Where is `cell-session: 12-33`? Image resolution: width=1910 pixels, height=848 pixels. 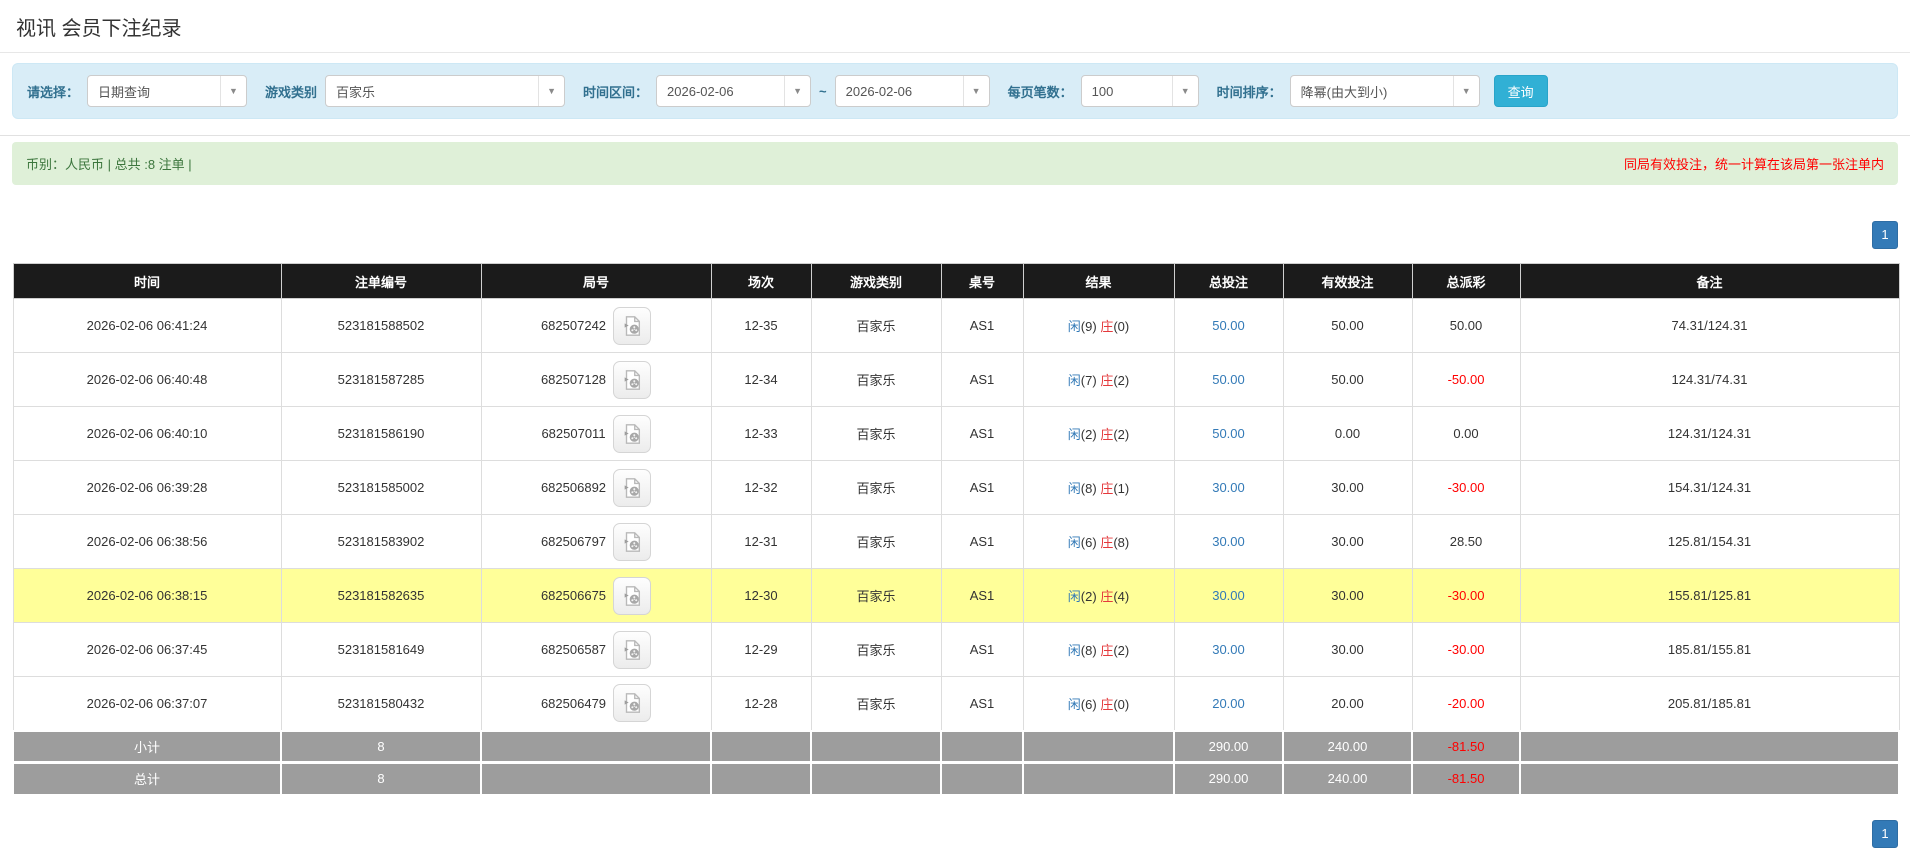 cell-session: 12-33 is located at coordinates (761, 433).